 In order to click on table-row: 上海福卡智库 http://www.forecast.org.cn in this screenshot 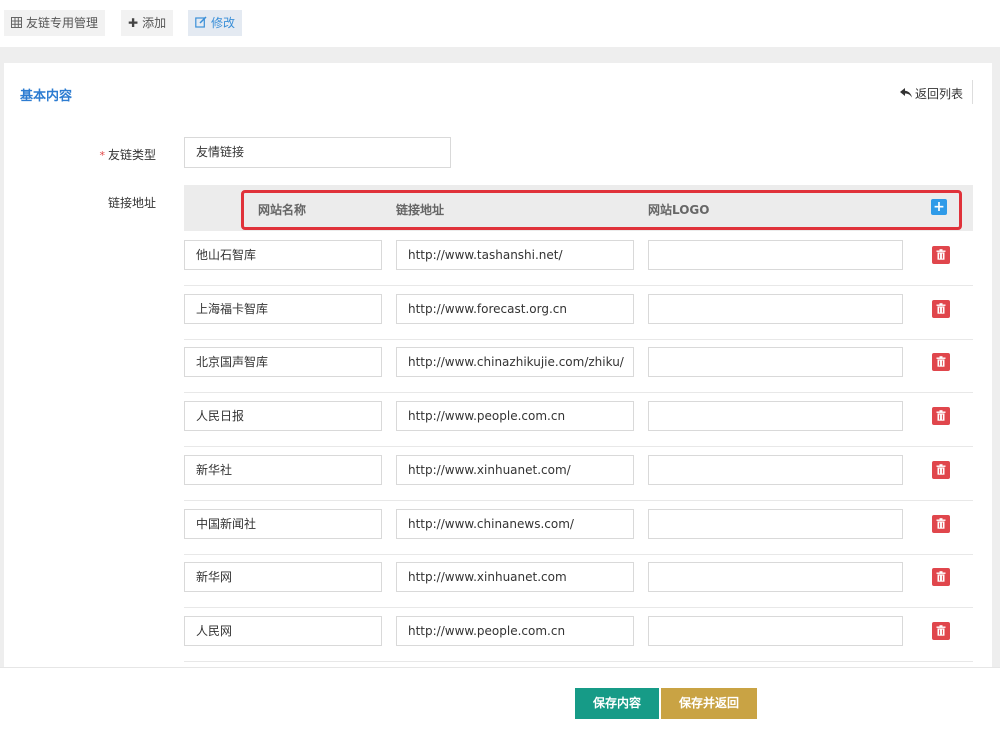, I will do `click(578, 313)`.